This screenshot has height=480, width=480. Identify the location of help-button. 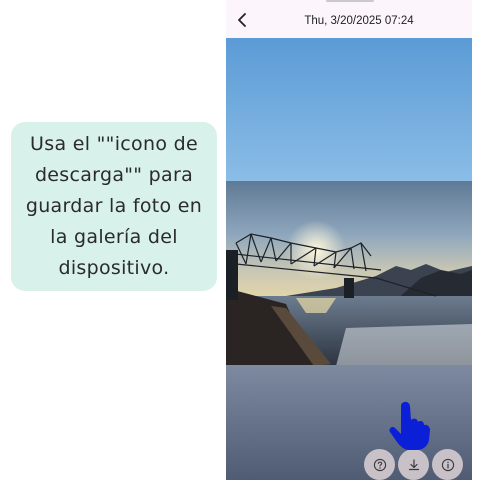
(379, 464).